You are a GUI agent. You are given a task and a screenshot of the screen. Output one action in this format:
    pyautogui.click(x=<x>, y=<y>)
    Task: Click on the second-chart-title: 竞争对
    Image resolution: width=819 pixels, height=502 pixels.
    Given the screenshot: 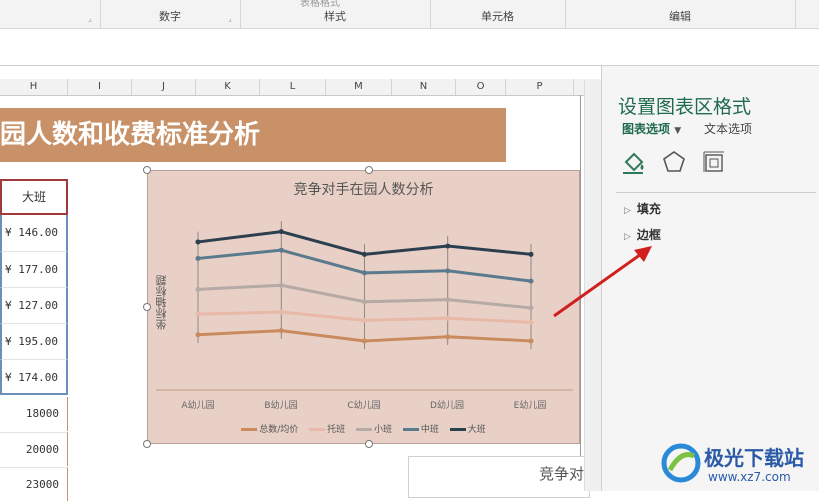 What is the action you would take?
    pyautogui.click(x=562, y=474)
    